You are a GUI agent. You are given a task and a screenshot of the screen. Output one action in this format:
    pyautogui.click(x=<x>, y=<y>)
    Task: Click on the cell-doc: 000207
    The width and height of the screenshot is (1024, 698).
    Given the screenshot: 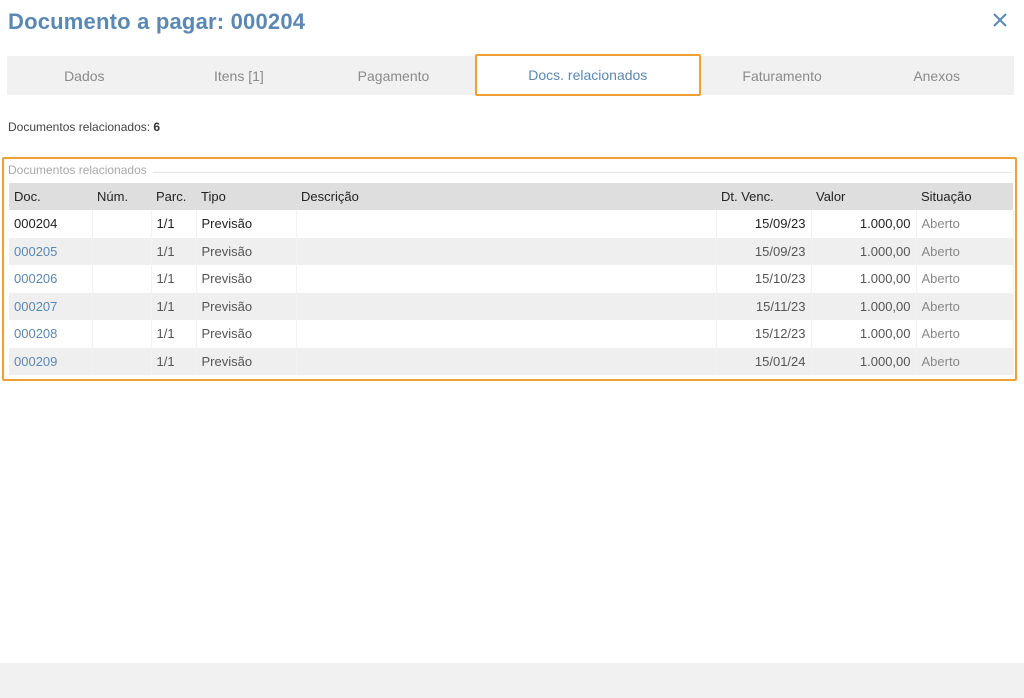 What is the action you would take?
    pyautogui.click(x=51, y=306)
    